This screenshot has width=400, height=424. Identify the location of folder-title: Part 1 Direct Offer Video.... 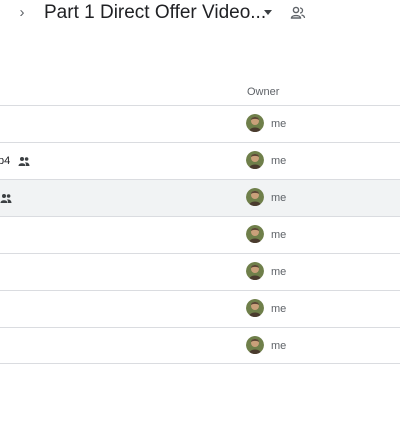
(155, 13).